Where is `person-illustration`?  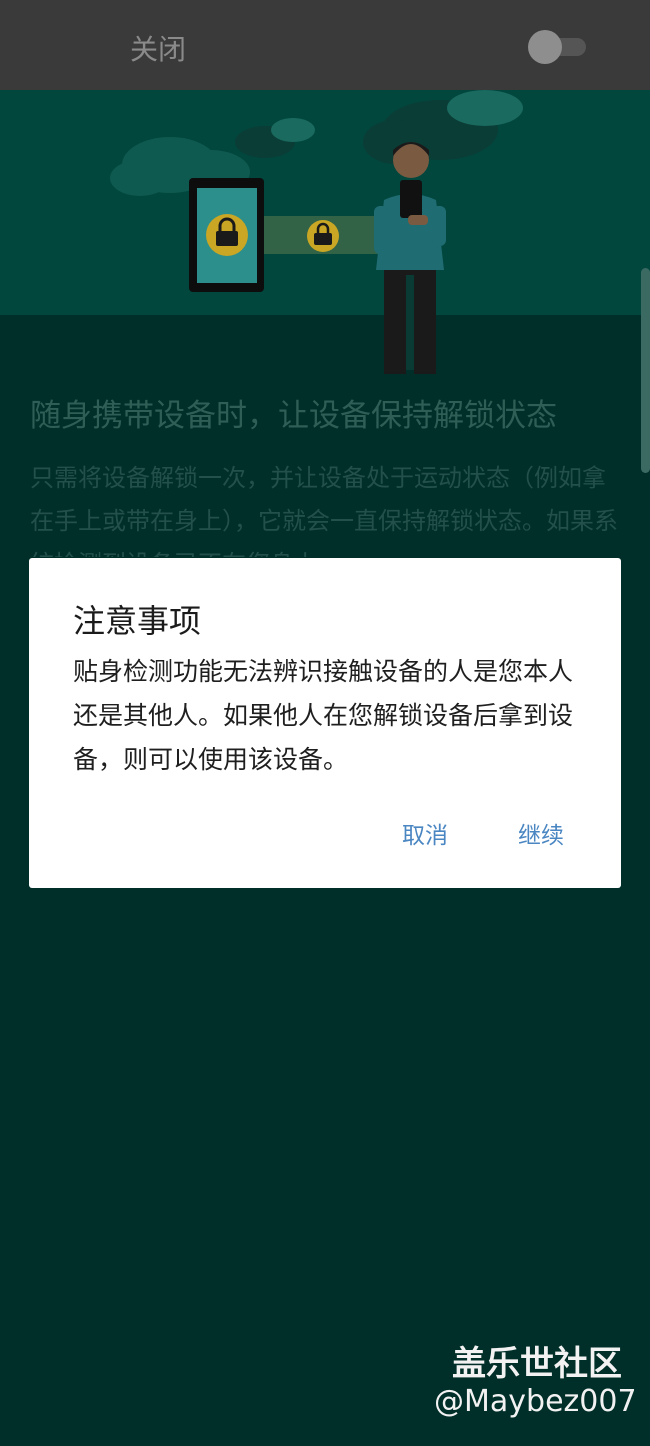
person-illustration is located at coordinates (410, 258).